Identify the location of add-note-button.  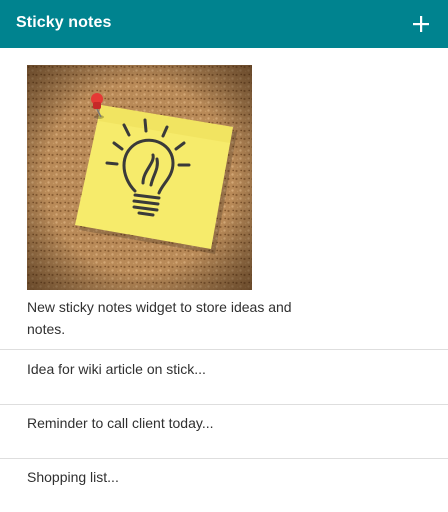
(421, 24).